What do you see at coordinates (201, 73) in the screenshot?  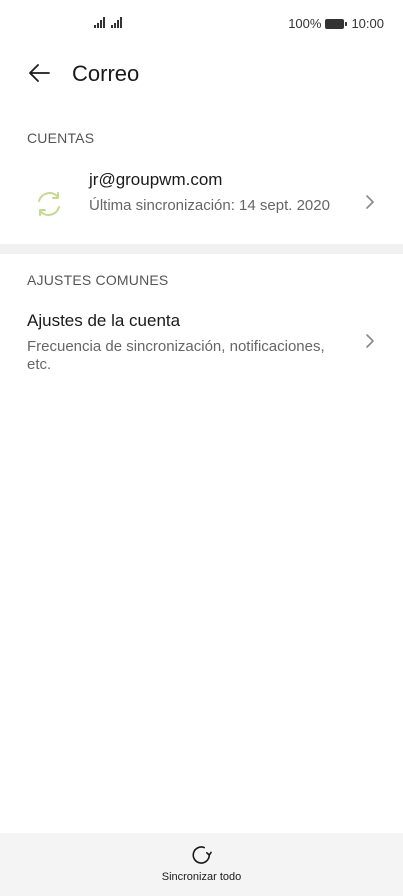 I see `app-bar: Correo` at bounding box center [201, 73].